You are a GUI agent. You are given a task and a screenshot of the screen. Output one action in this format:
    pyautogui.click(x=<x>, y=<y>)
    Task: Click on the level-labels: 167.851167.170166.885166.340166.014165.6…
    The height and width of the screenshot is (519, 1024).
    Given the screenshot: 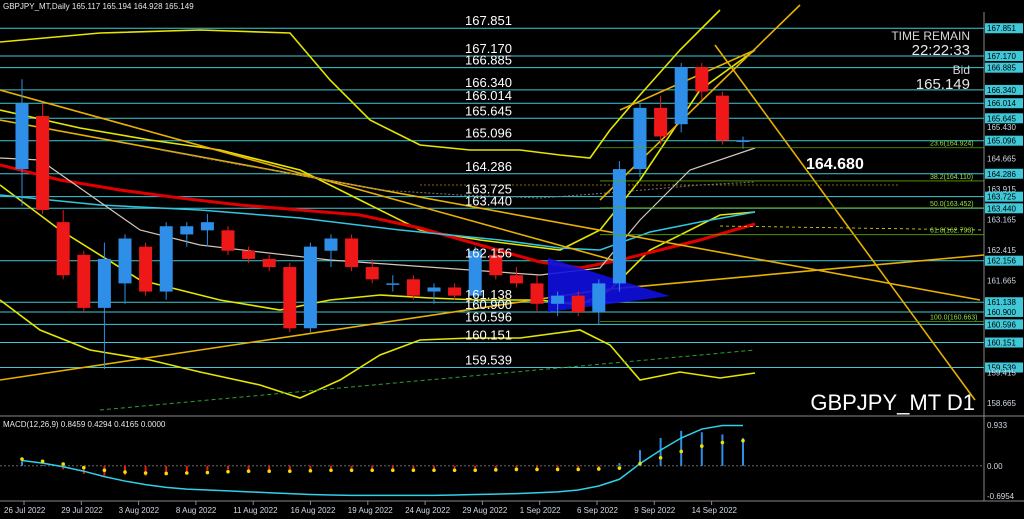 What is the action you would take?
    pyautogui.click(x=488, y=190)
    